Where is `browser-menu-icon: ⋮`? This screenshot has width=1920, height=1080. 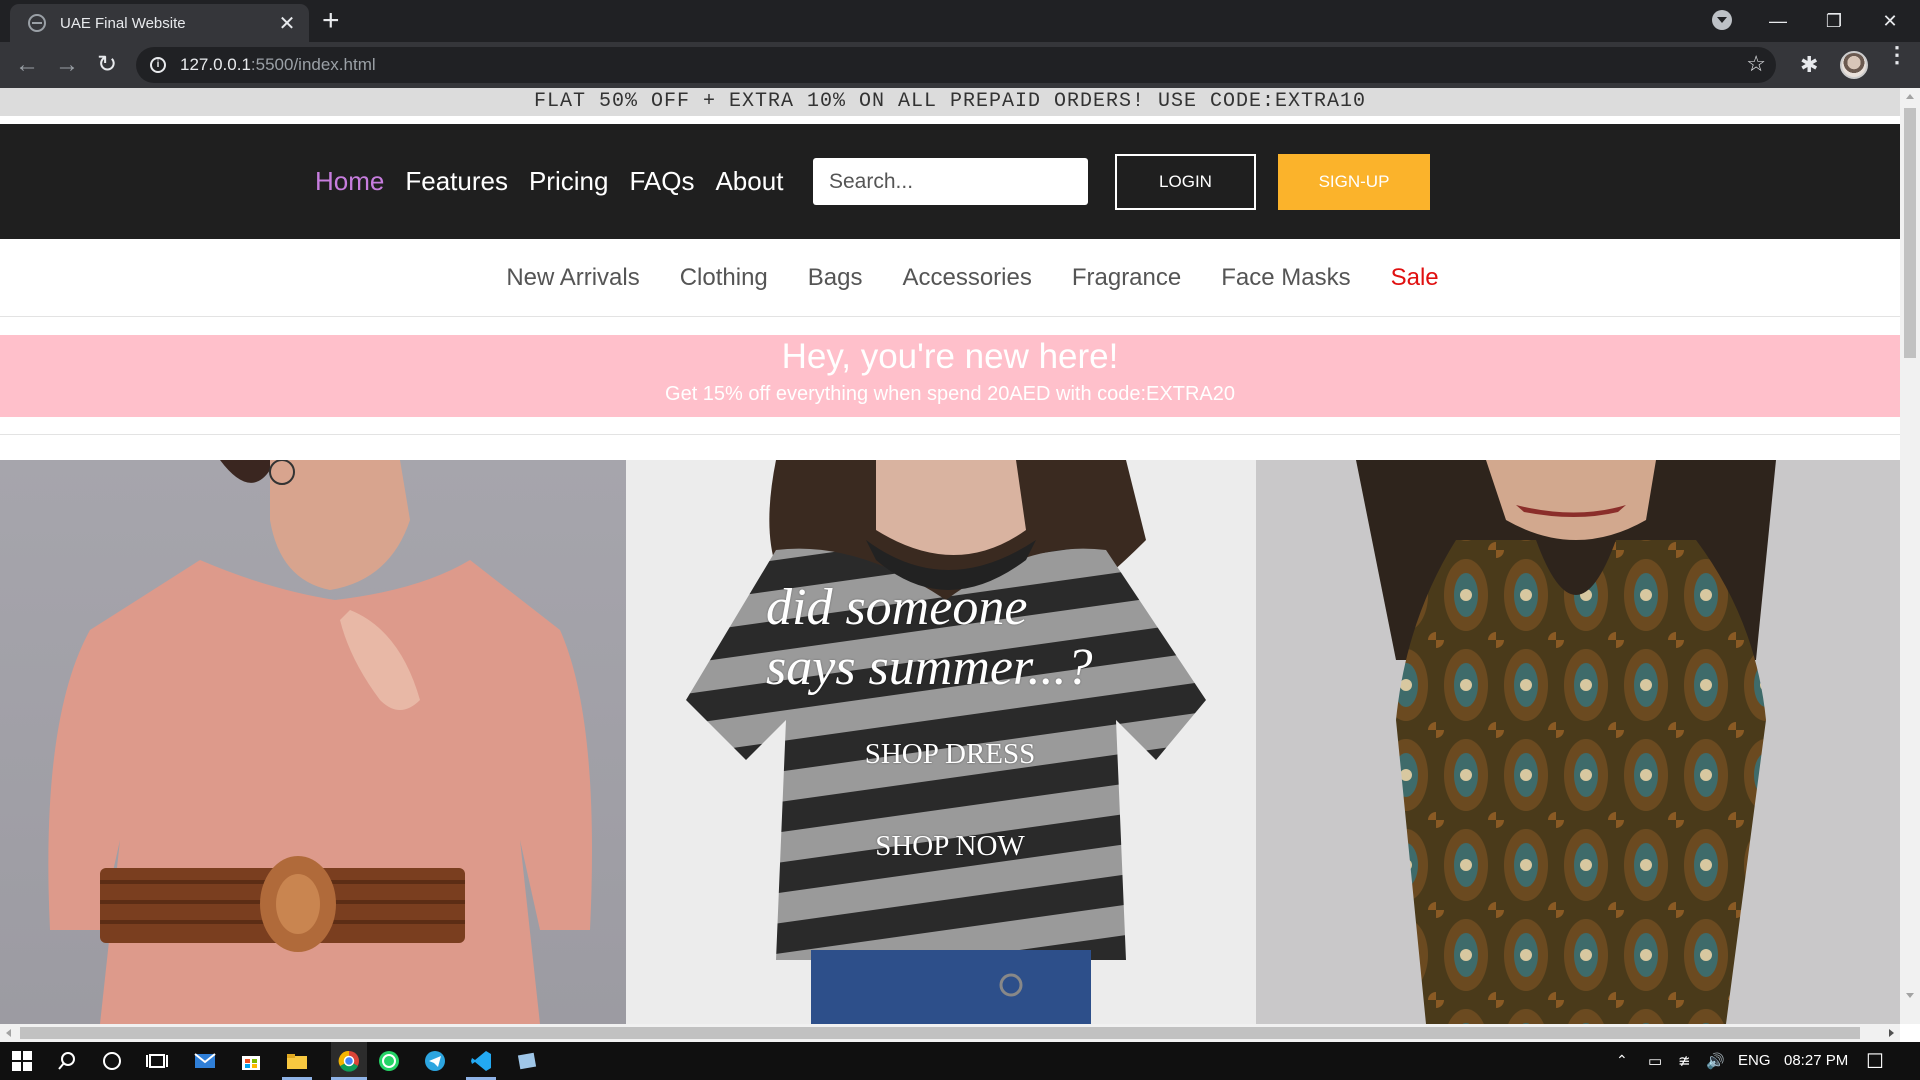
browser-menu-icon: ⋮ is located at coordinates (1897, 55).